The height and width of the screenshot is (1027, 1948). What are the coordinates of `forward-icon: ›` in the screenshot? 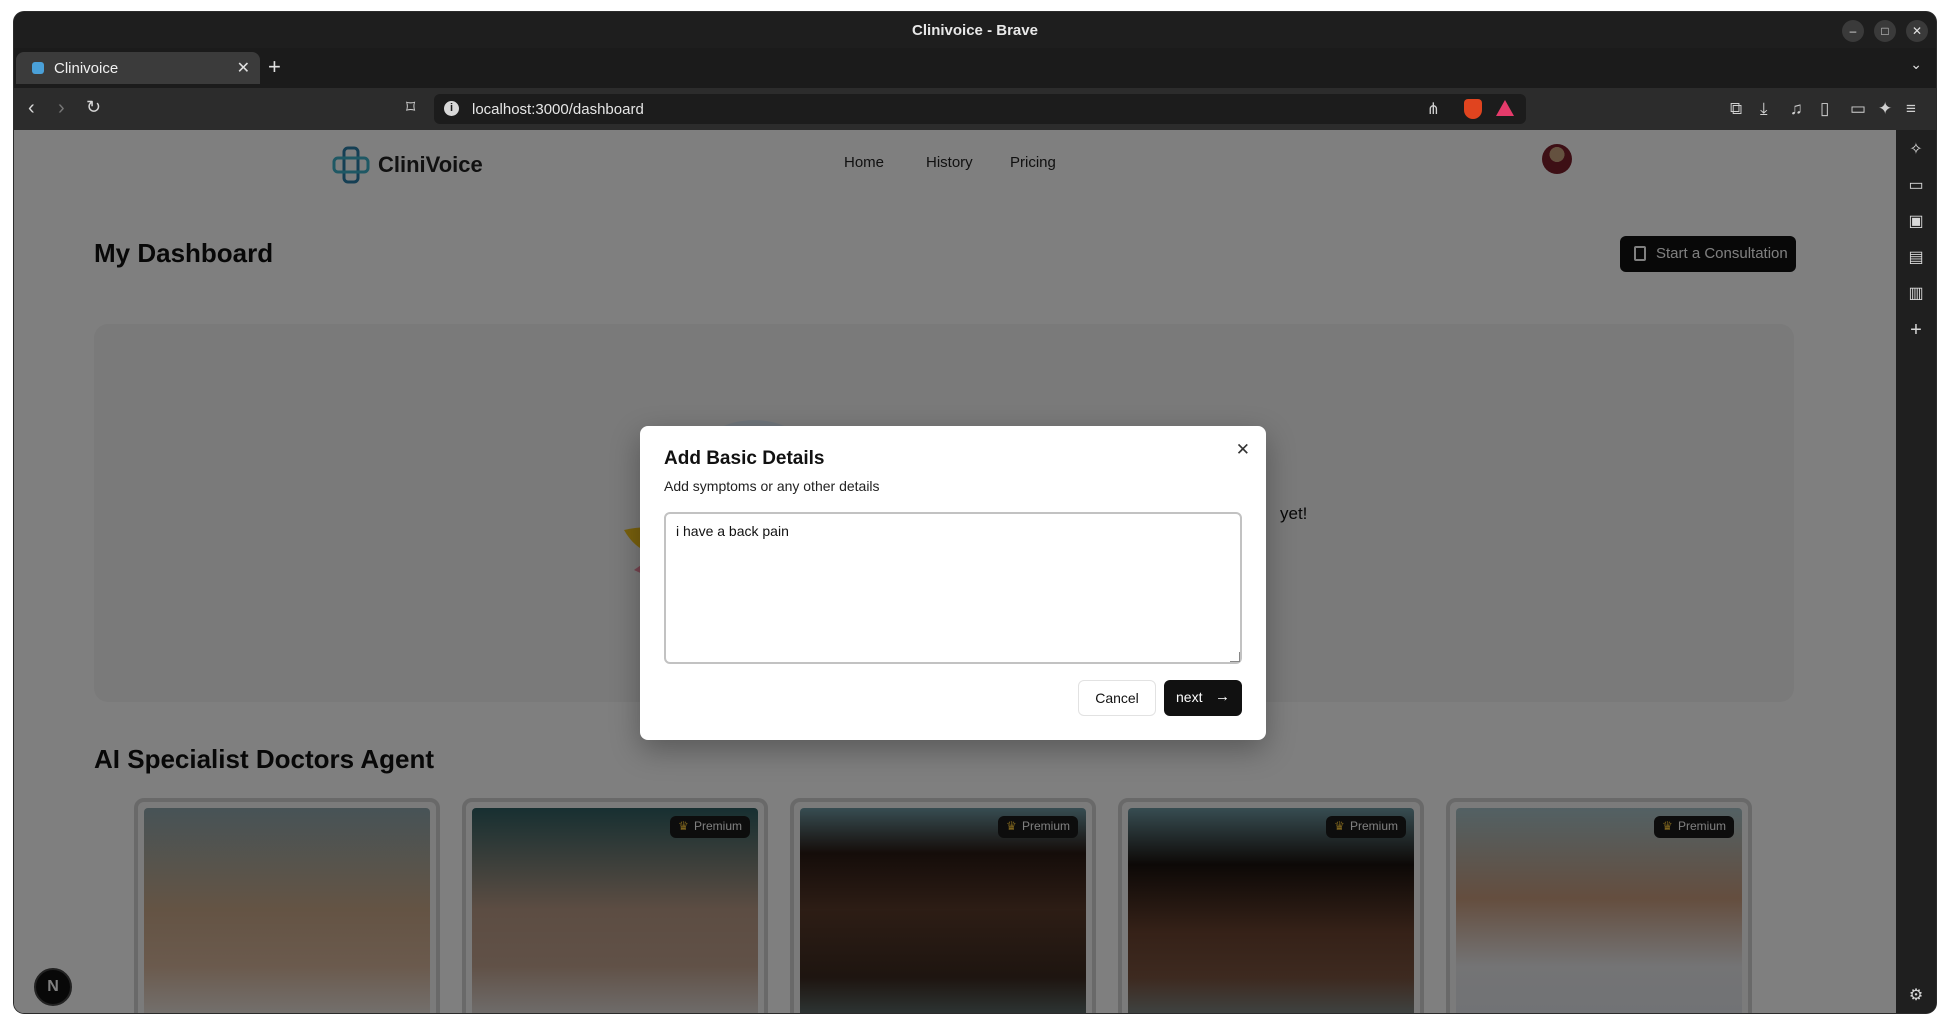 It's located at (61, 108).